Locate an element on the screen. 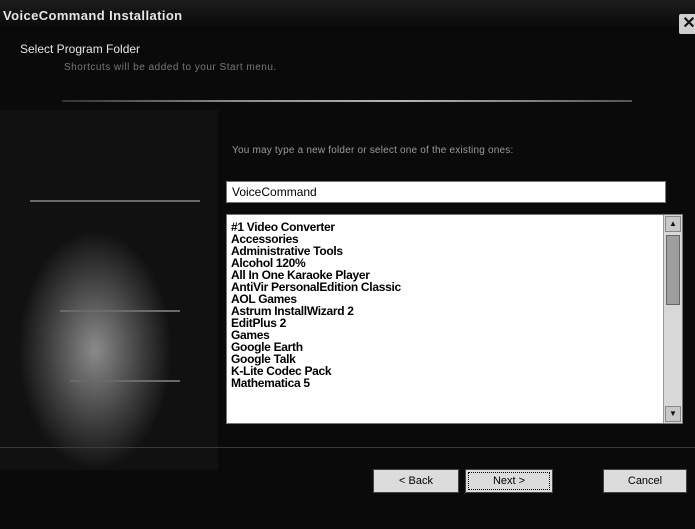 This screenshot has height=529, width=695. title-bar: VoiceCommand Installation ✕ is located at coordinates (347, 17).